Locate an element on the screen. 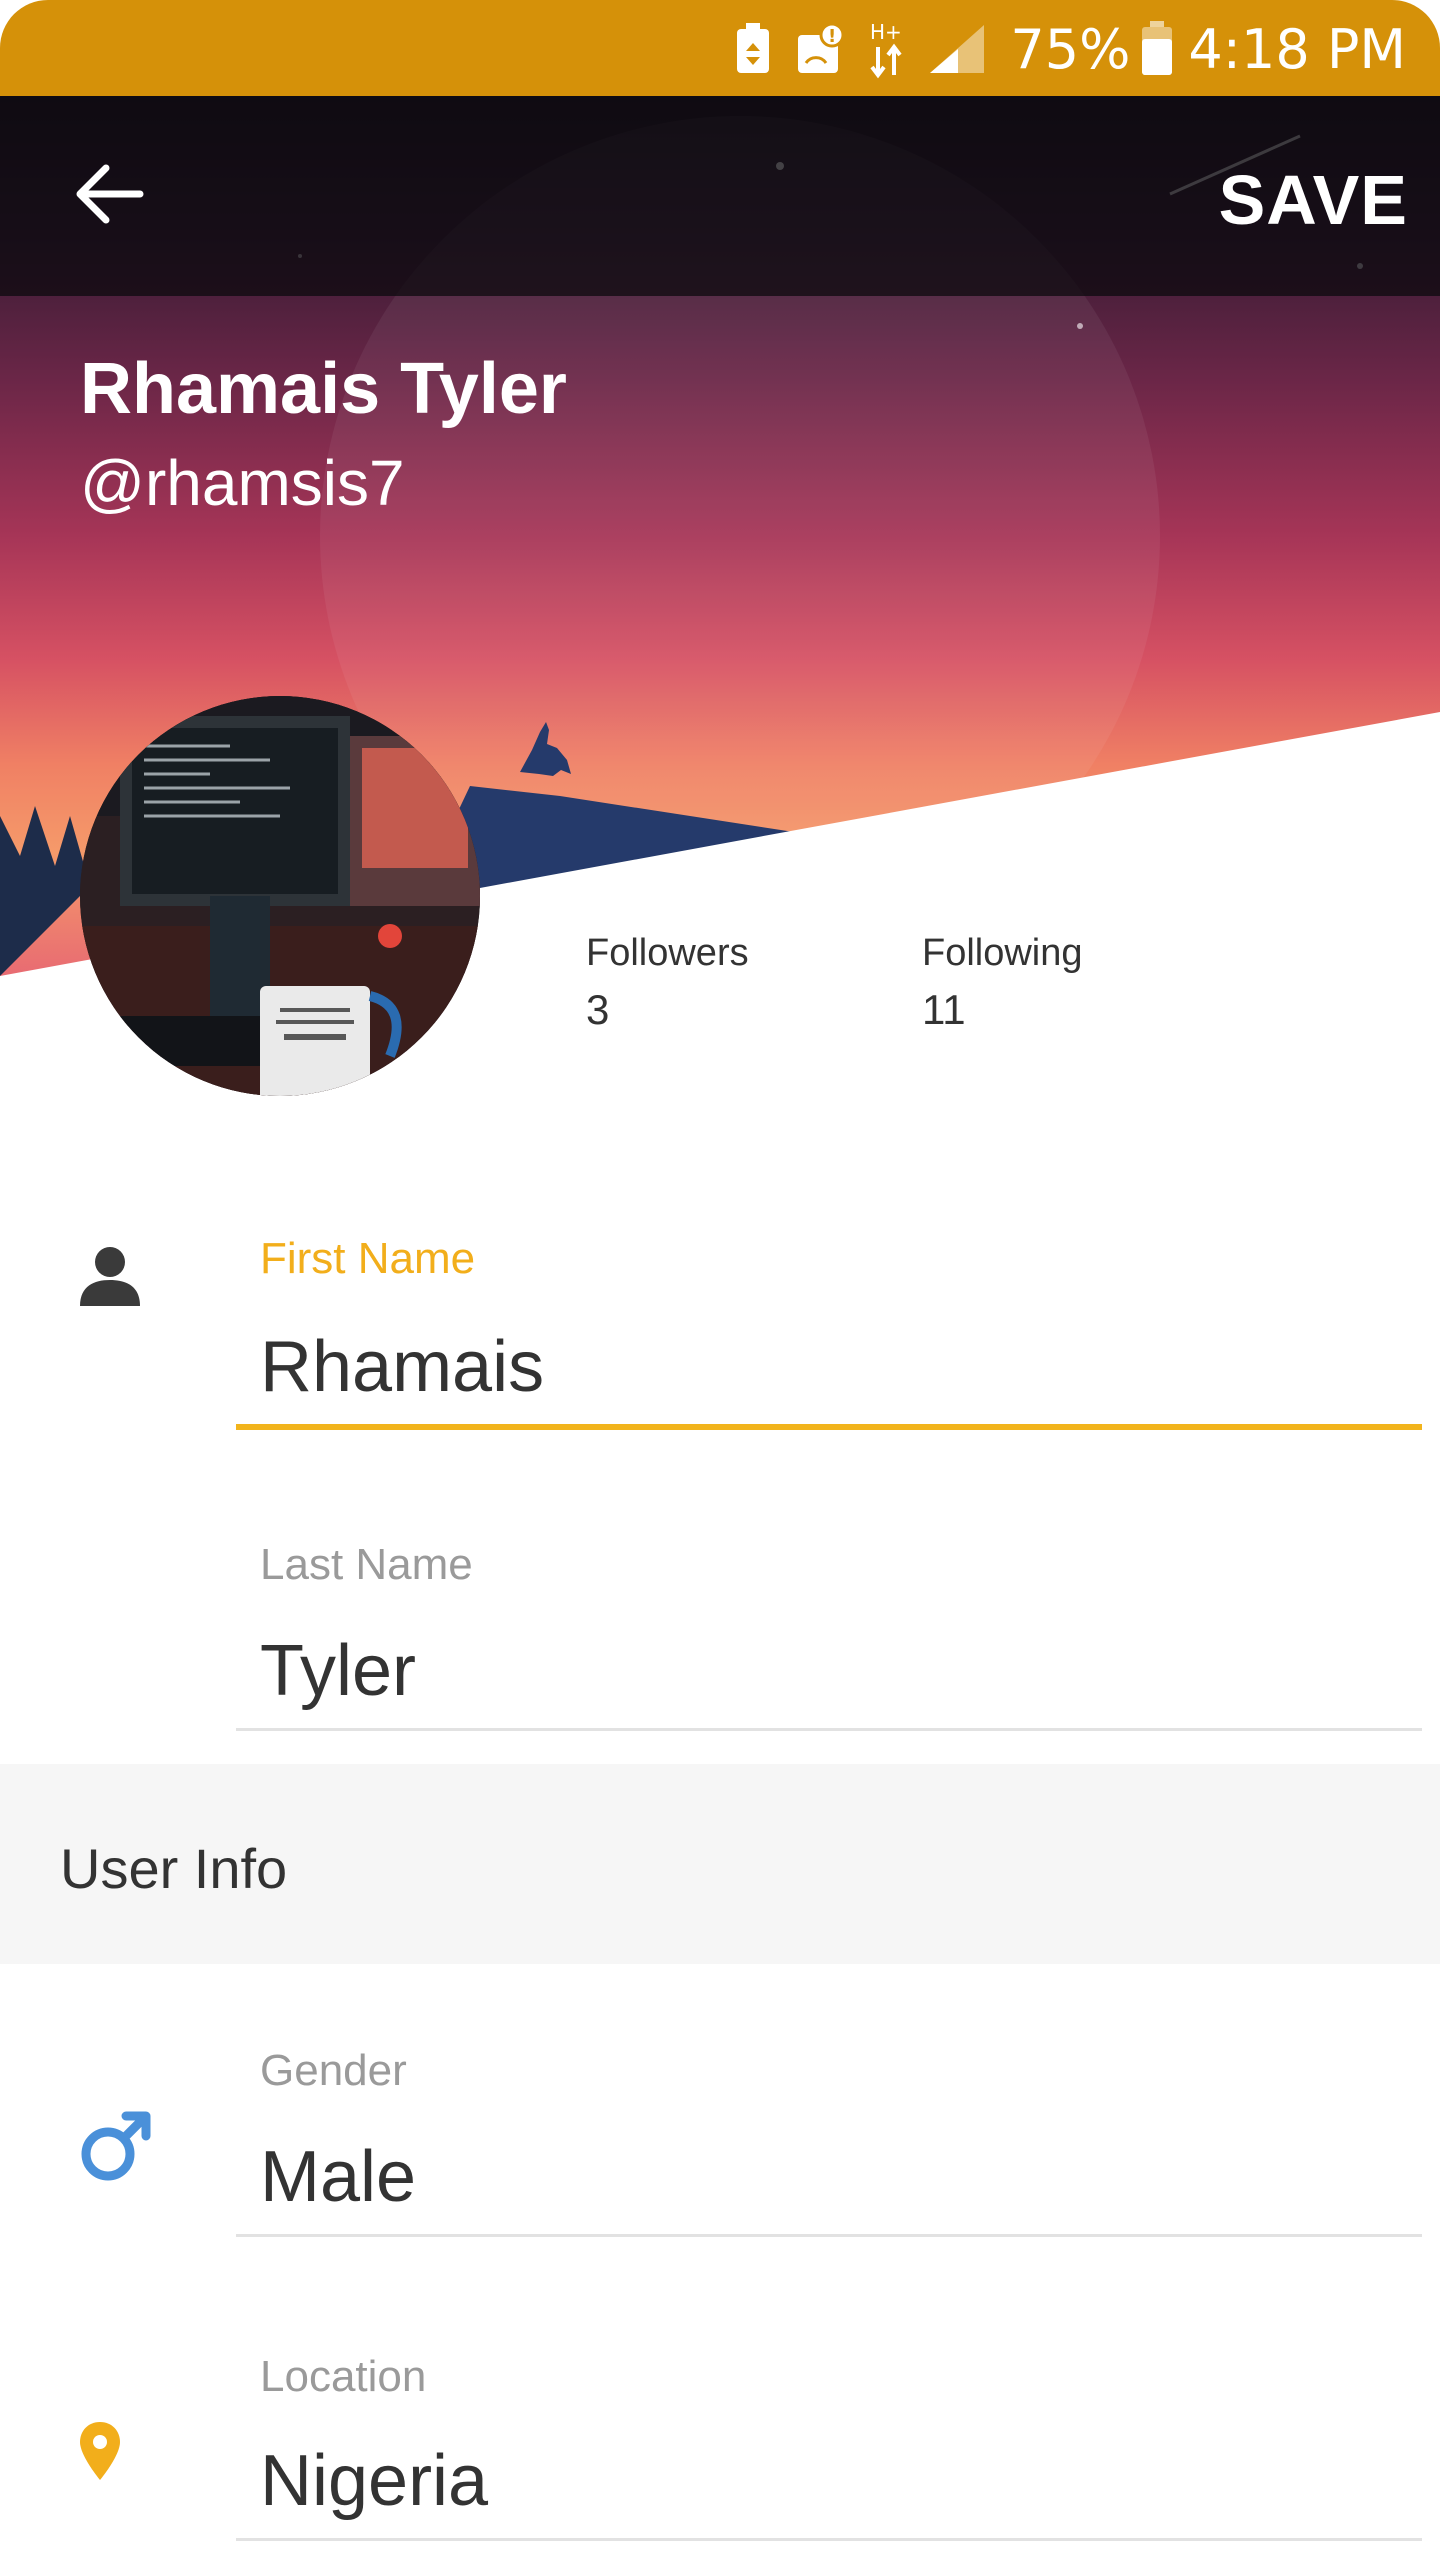  location-label: Location is located at coordinates (343, 2376).